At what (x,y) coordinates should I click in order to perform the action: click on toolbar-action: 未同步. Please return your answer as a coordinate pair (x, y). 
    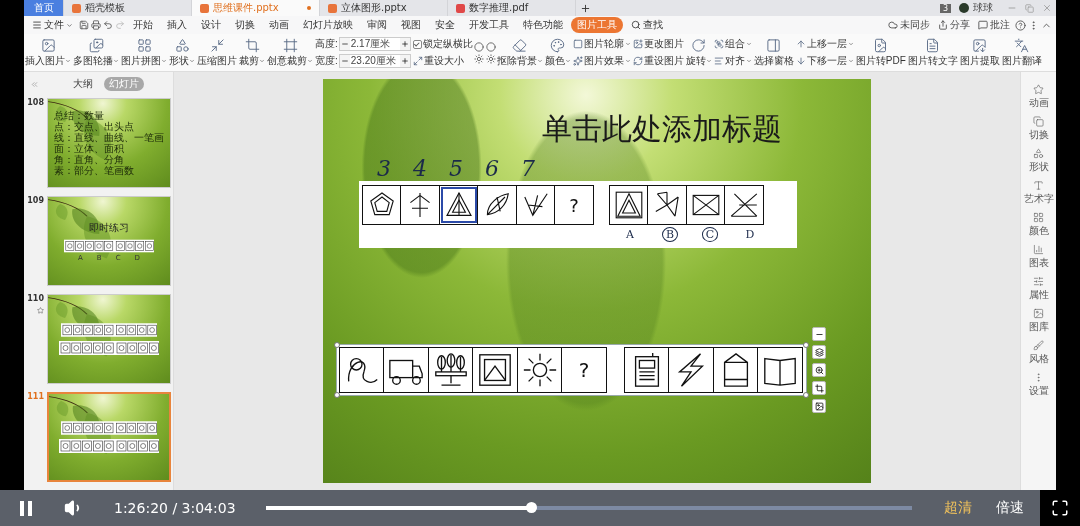
    Looking at the image, I should click on (909, 25).